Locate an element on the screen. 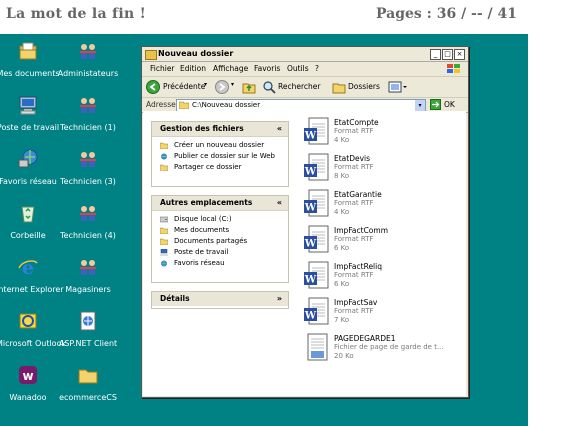 Image resolution: width=567 pixels, height=426 pixels. globe-icon is located at coordinates (164, 156).